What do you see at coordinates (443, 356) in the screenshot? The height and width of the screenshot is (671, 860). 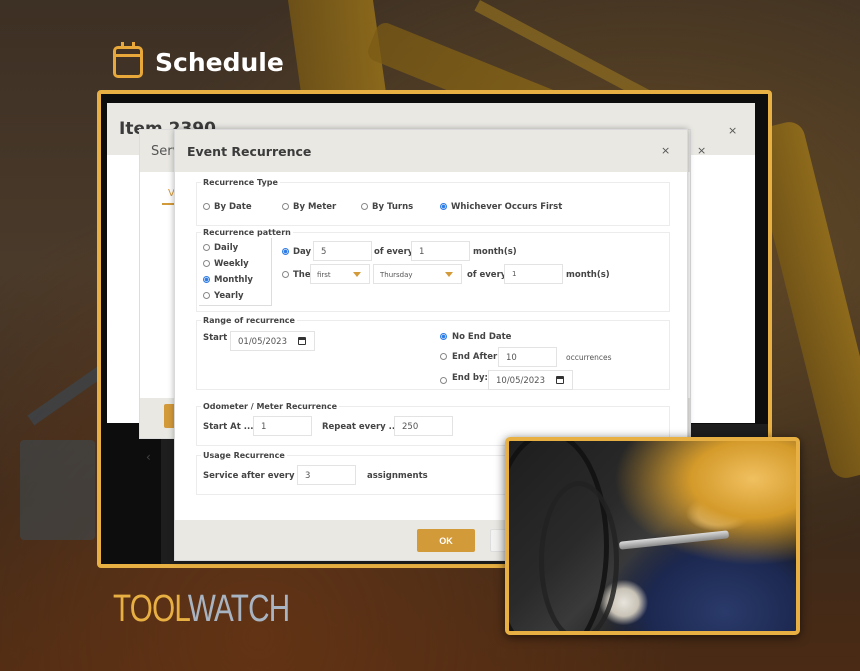 I see `radio-end-after` at bounding box center [443, 356].